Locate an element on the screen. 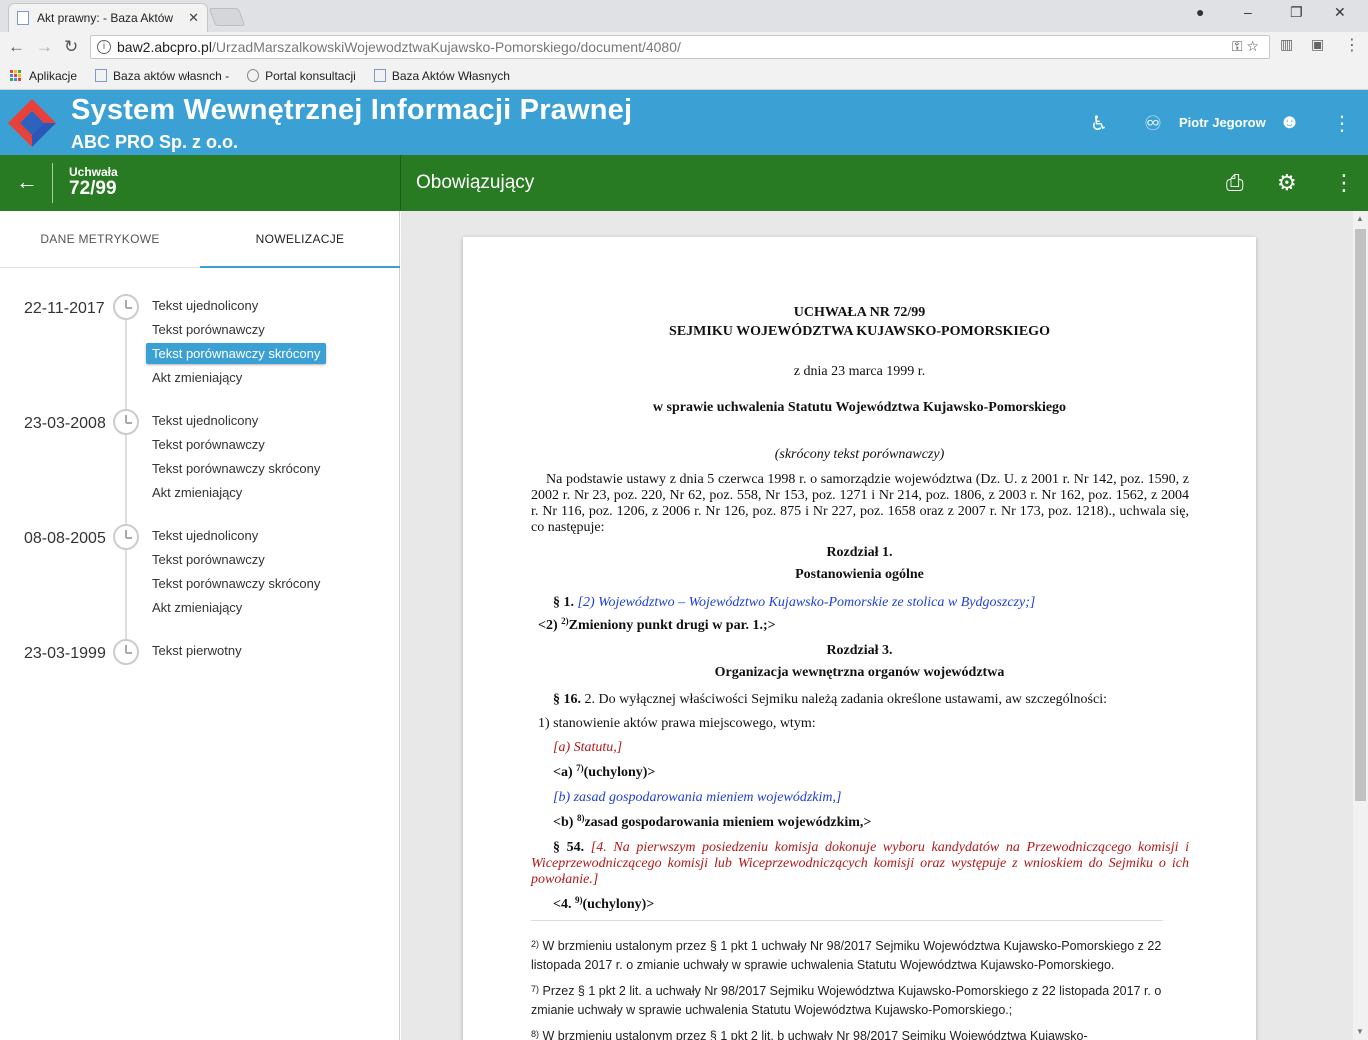  forward-arrow-icon: → is located at coordinates (44, 47).